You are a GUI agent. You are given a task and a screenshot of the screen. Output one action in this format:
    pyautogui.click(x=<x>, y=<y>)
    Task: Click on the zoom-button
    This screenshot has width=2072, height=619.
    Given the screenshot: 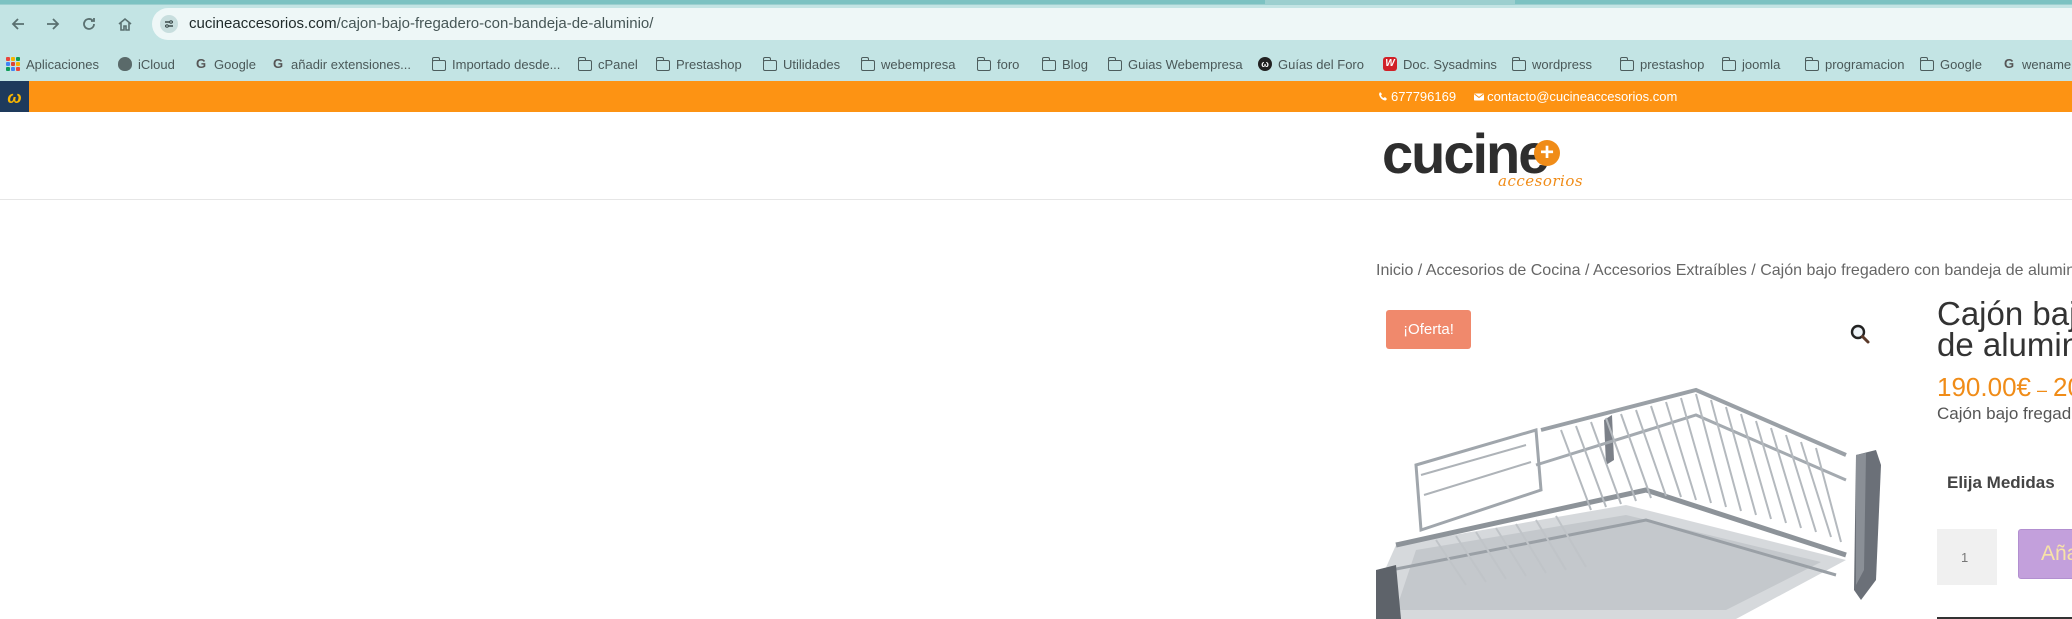 What is the action you would take?
    pyautogui.click(x=1860, y=334)
    